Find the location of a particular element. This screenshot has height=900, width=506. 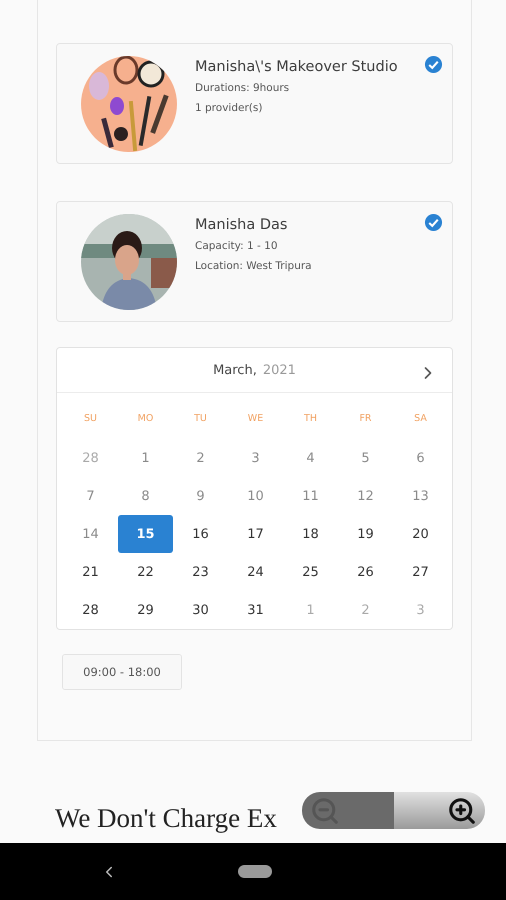

zoom-out-button is located at coordinates (348, 810).